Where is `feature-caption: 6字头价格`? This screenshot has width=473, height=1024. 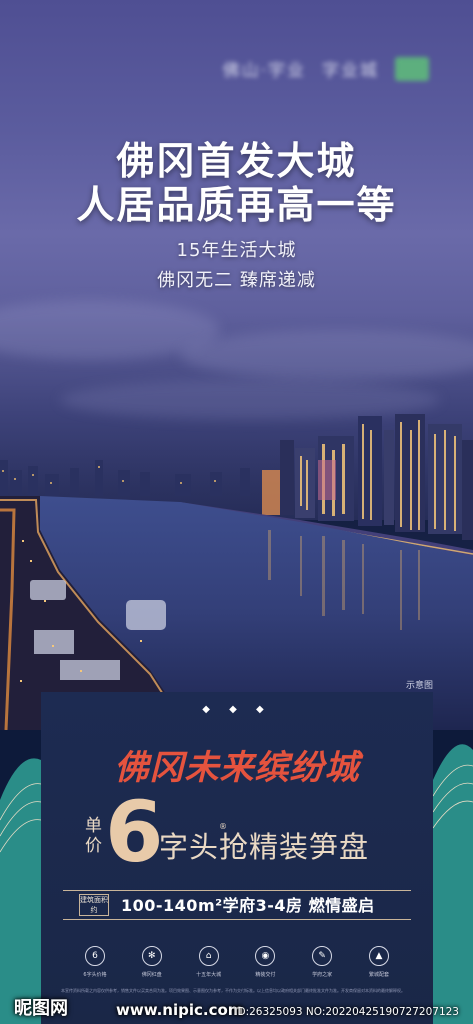 feature-caption: 6字头价格 is located at coordinates (95, 975).